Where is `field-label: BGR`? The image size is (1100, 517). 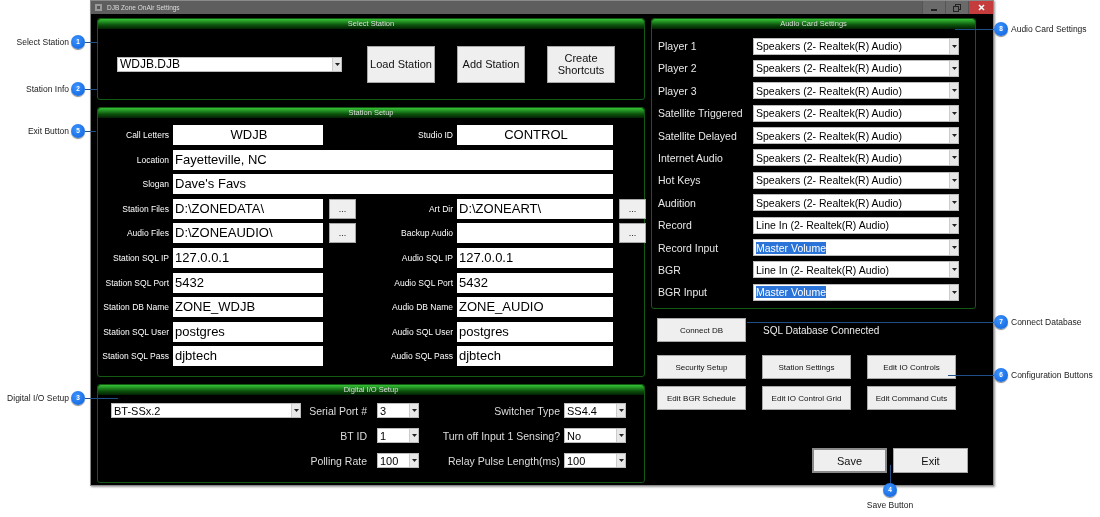 field-label: BGR is located at coordinates (670, 269).